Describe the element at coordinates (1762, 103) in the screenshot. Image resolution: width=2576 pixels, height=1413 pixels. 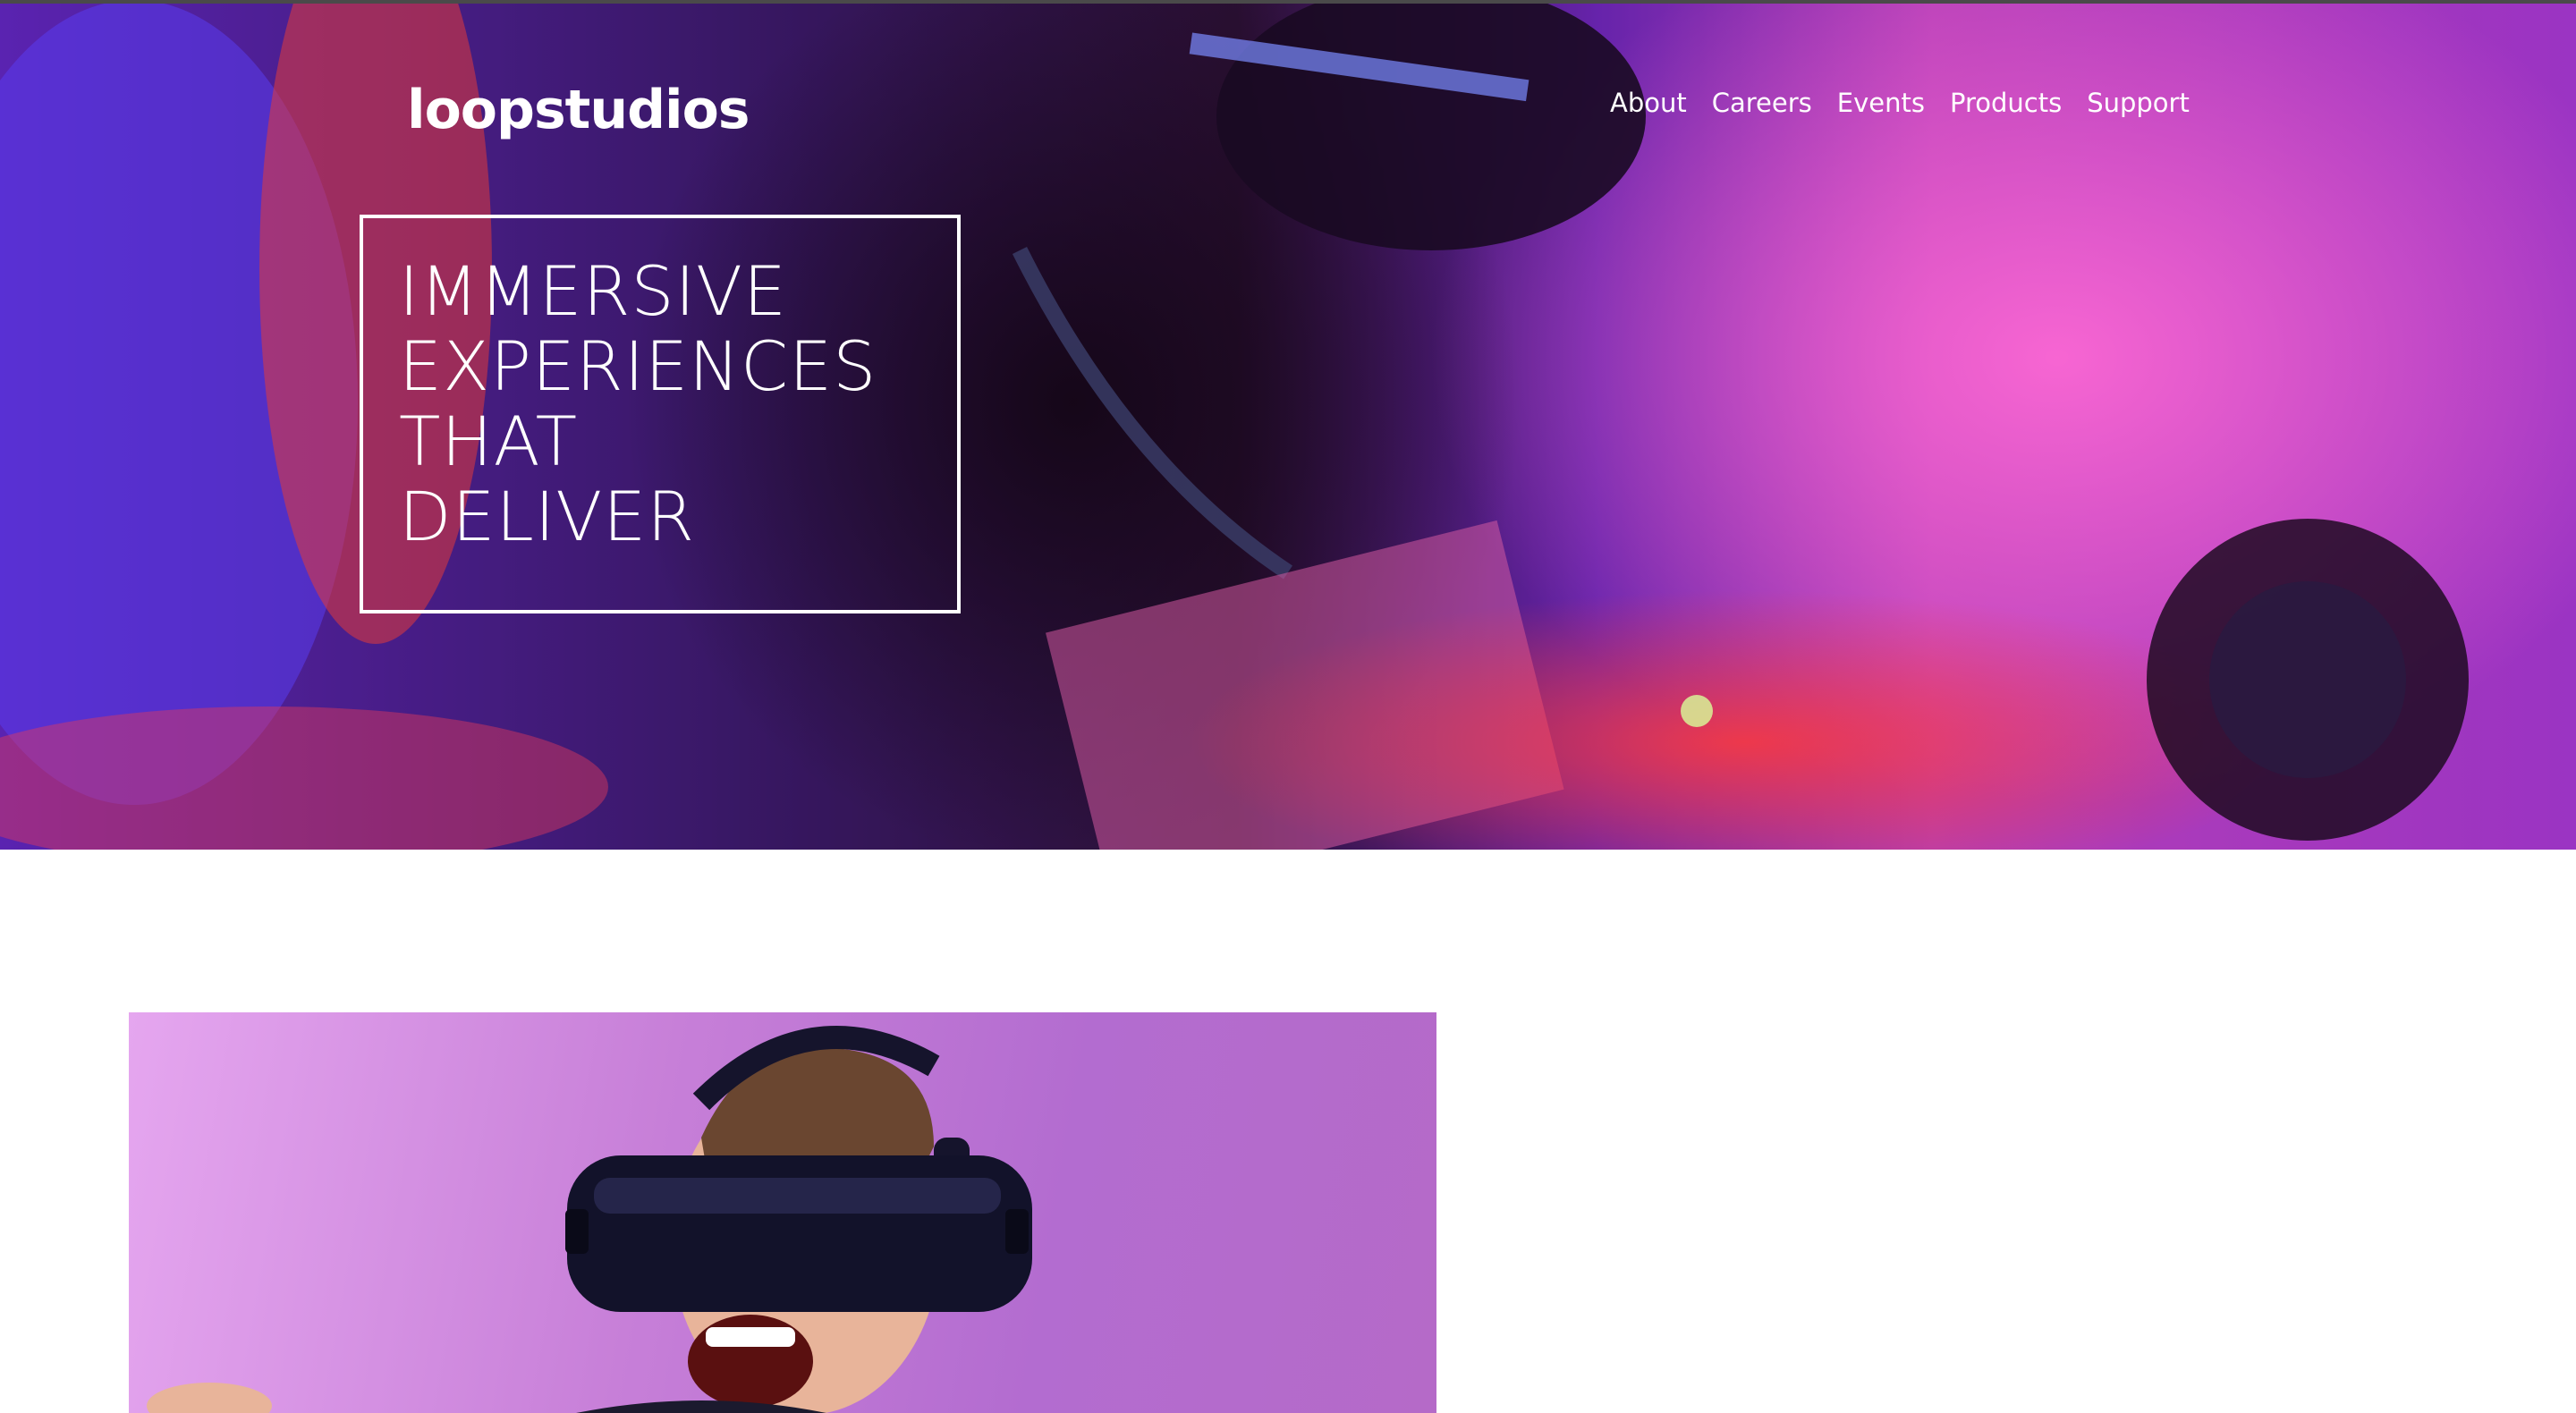
I see `nav-link-careers: Careers` at that location.